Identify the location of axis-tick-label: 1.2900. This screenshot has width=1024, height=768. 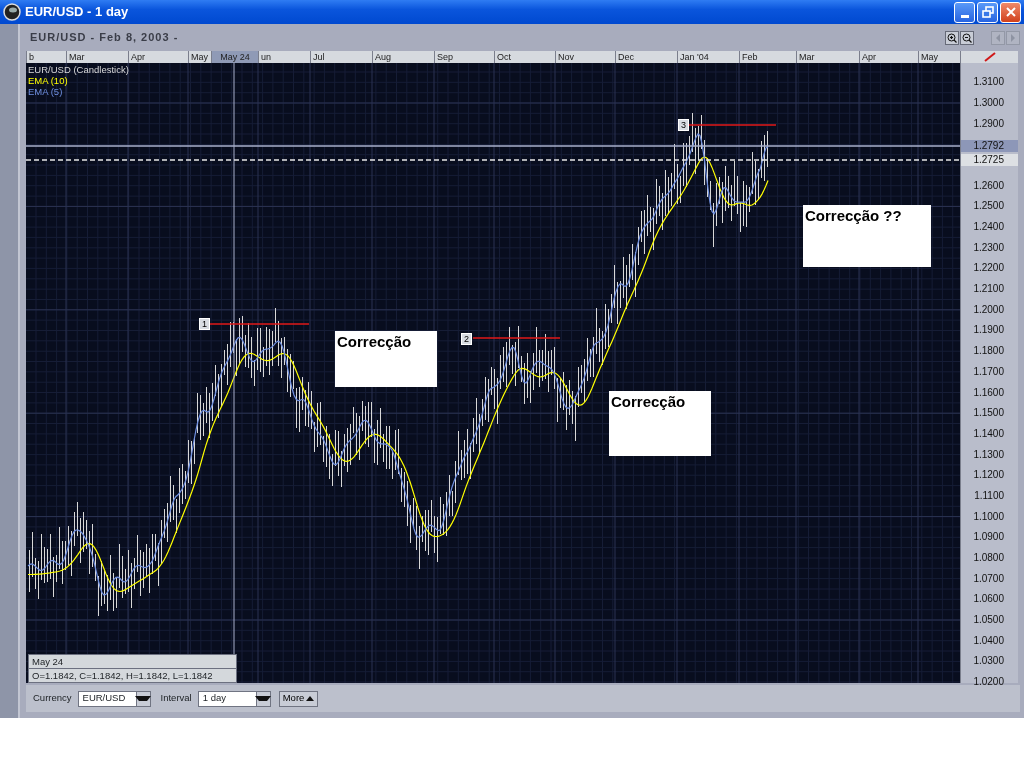
(988, 123).